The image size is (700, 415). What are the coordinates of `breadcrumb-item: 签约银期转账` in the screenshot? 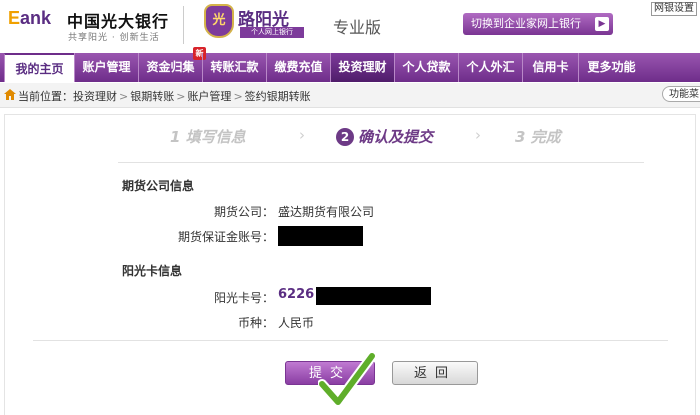 It's located at (277, 96).